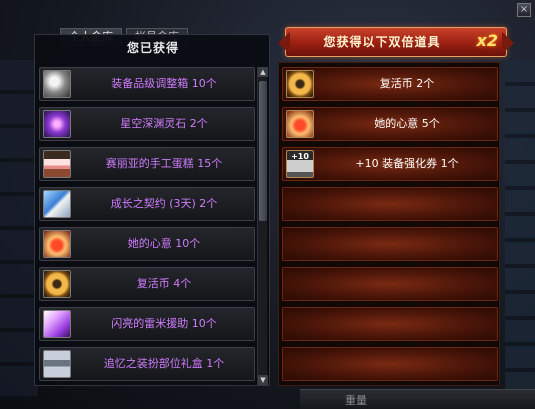 The width and height of the screenshot is (535, 409). What do you see at coordinates (57, 324) in the screenshot?
I see `thunder-icon` at bounding box center [57, 324].